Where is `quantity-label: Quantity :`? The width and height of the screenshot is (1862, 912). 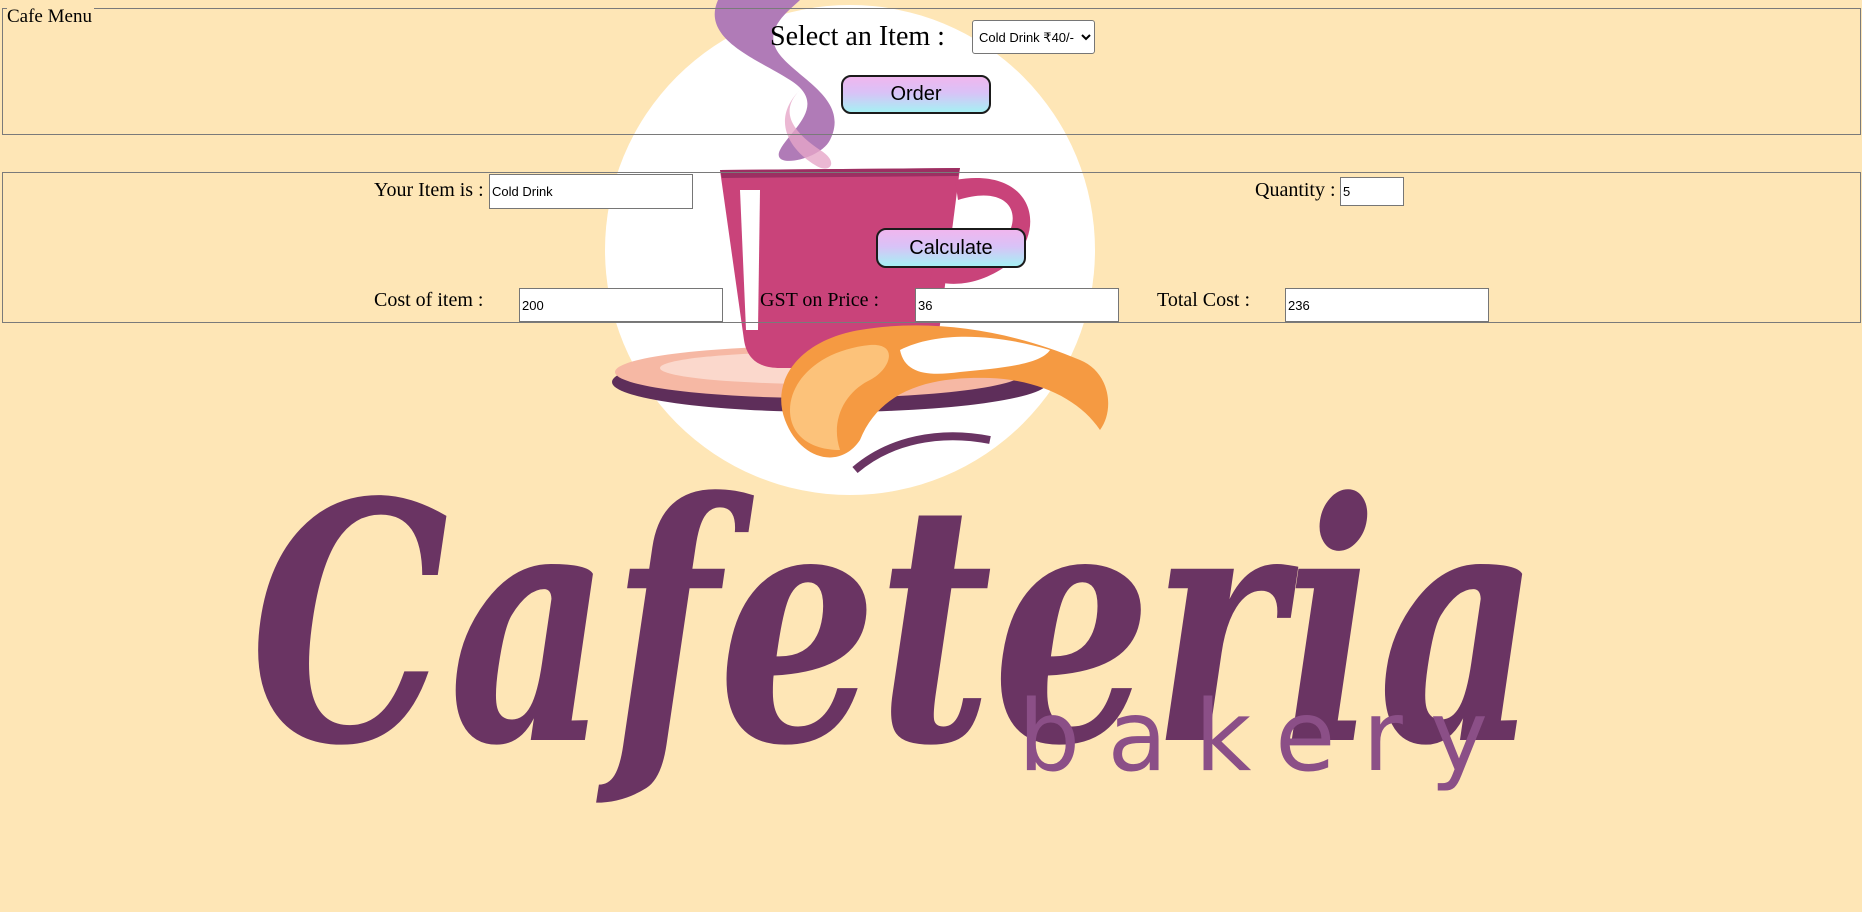
quantity-label: Quantity : is located at coordinates (1295, 190).